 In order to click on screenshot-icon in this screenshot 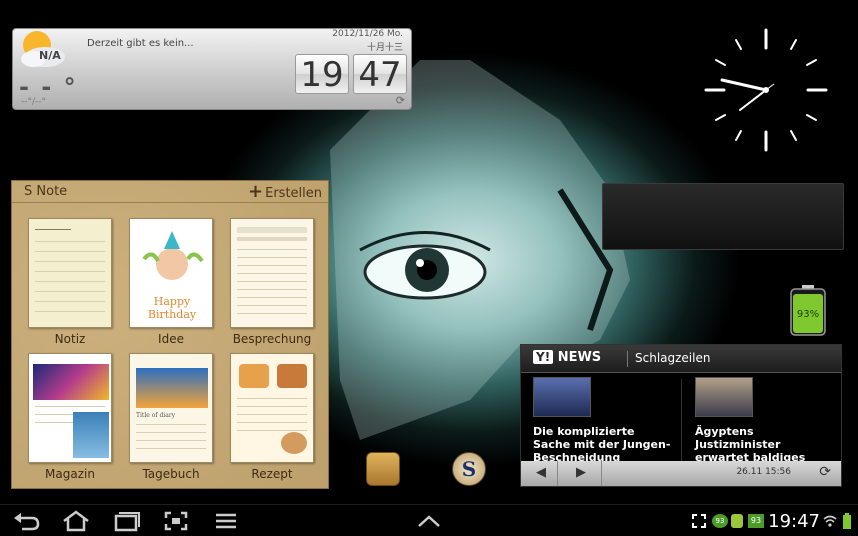, I will do `click(176, 521)`.